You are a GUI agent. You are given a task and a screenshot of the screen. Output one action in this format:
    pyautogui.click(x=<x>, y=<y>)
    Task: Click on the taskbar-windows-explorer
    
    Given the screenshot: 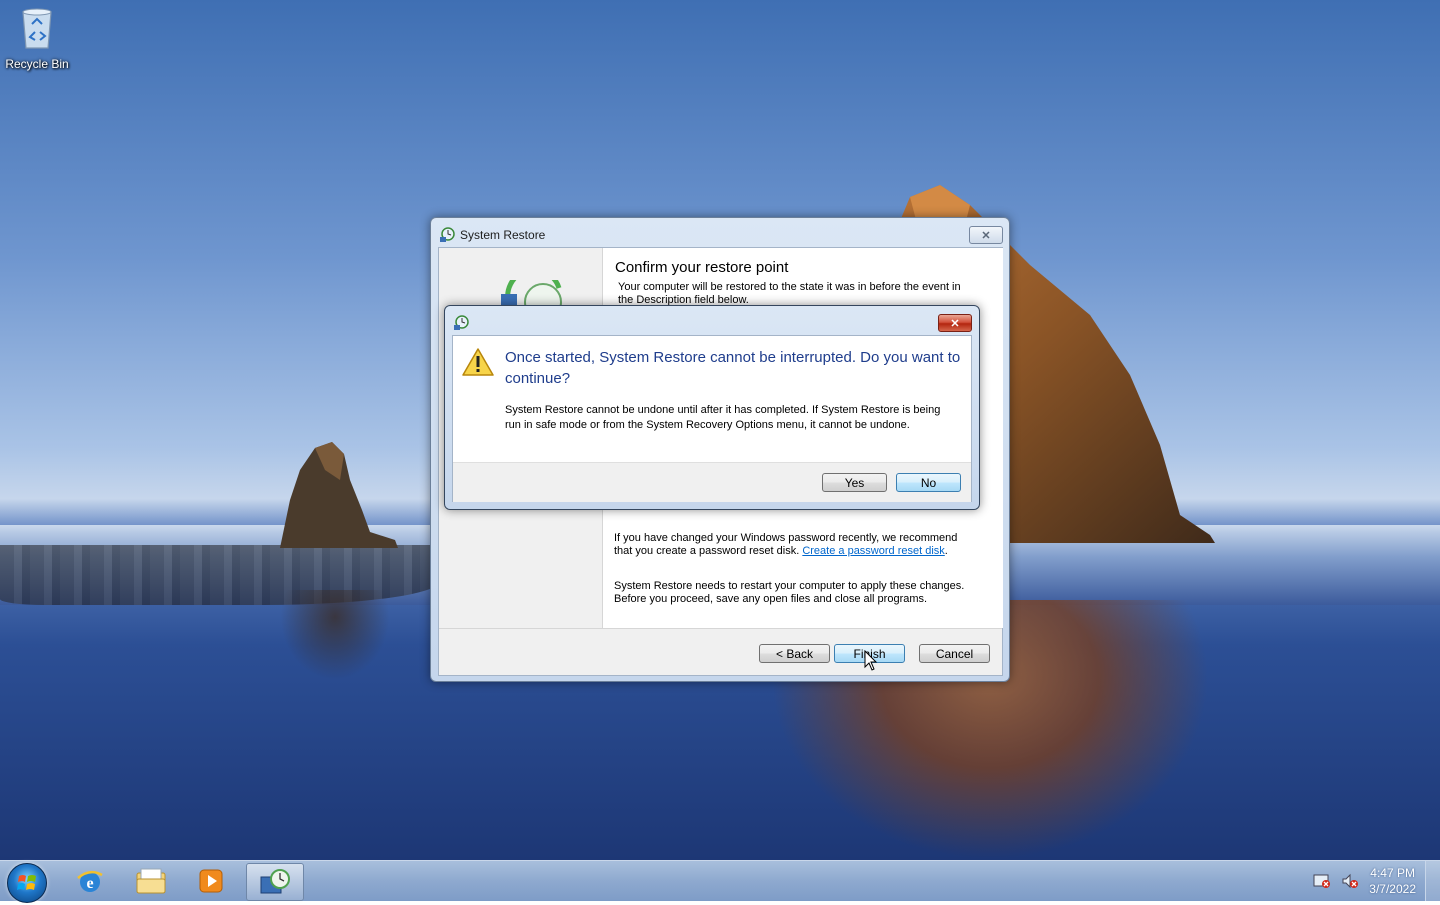 What is the action you would take?
    pyautogui.click(x=151, y=881)
    